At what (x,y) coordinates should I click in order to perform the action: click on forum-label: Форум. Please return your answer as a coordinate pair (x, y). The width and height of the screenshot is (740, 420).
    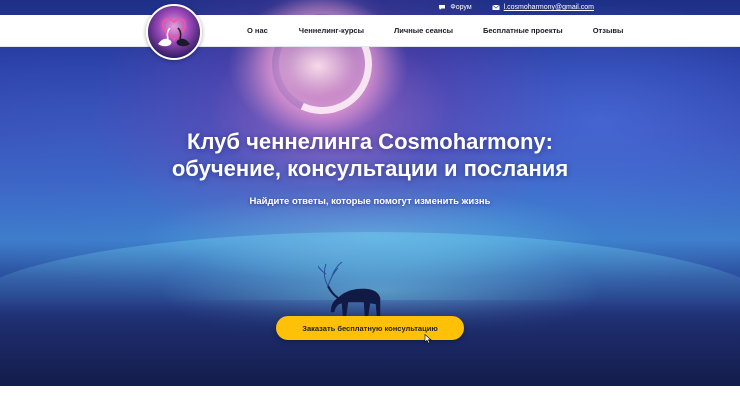
    Looking at the image, I should click on (461, 7).